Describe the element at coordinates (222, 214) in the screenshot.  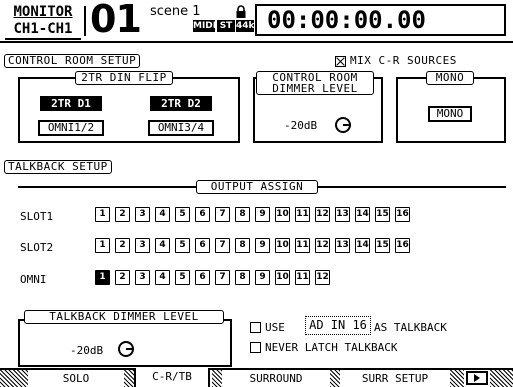
I see `assign-button-slot1-7: 7` at that location.